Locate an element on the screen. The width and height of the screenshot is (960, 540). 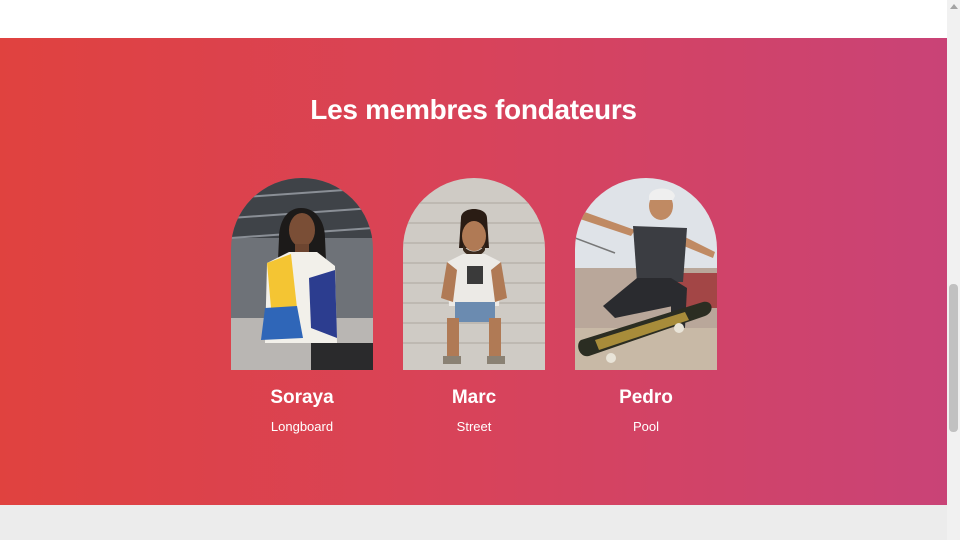
vertical-scrollbar is located at coordinates (953, 270).